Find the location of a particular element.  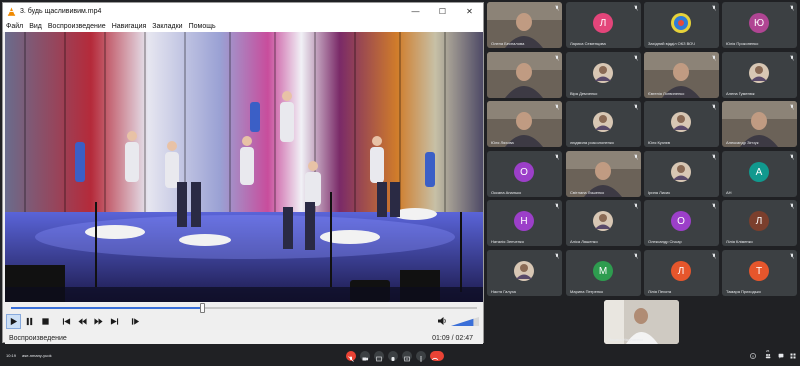

seek-handle is located at coordinates (203, 308).